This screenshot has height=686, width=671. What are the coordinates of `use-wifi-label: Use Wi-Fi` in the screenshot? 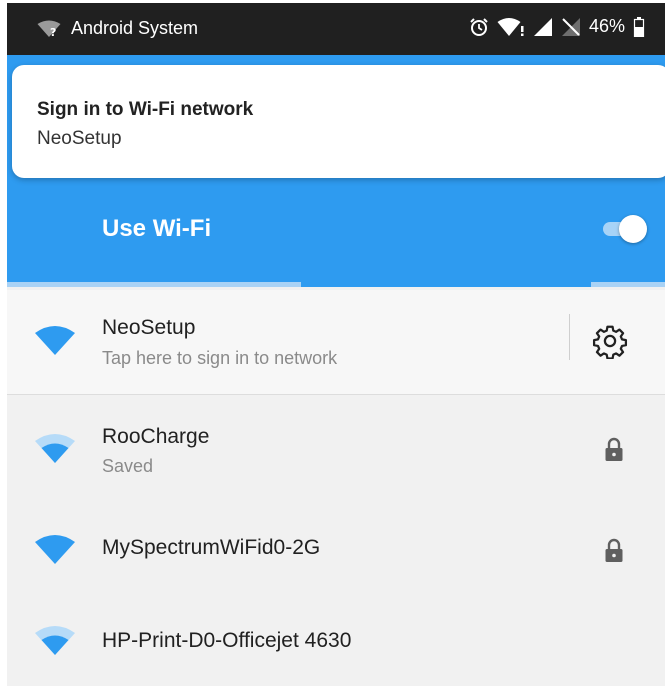 It's located at (157, 228).